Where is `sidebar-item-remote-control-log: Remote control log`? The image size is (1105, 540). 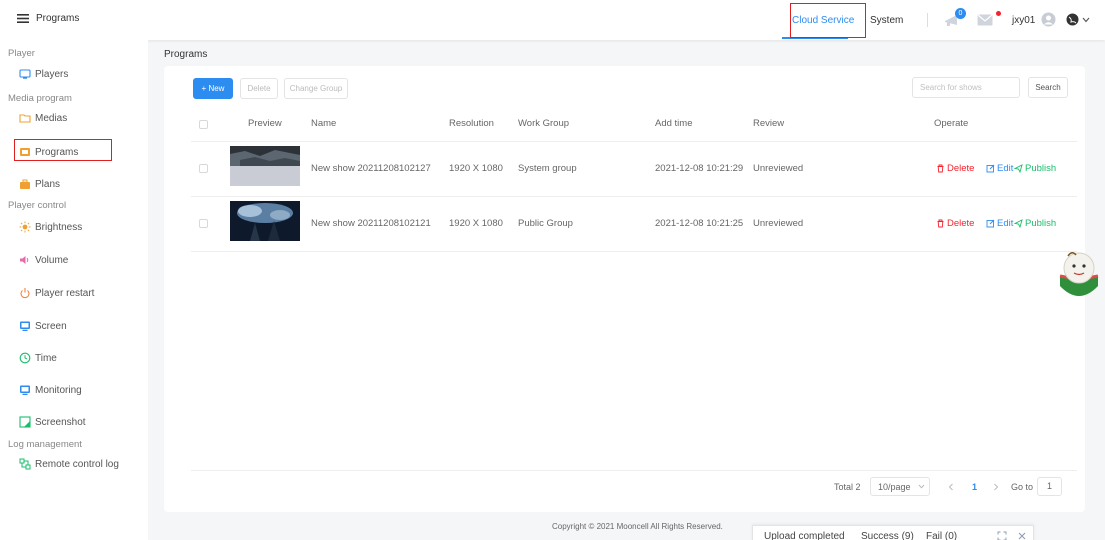
sidebar-item-remote-control-log: Remote control log is located at coordinates (69, 464).